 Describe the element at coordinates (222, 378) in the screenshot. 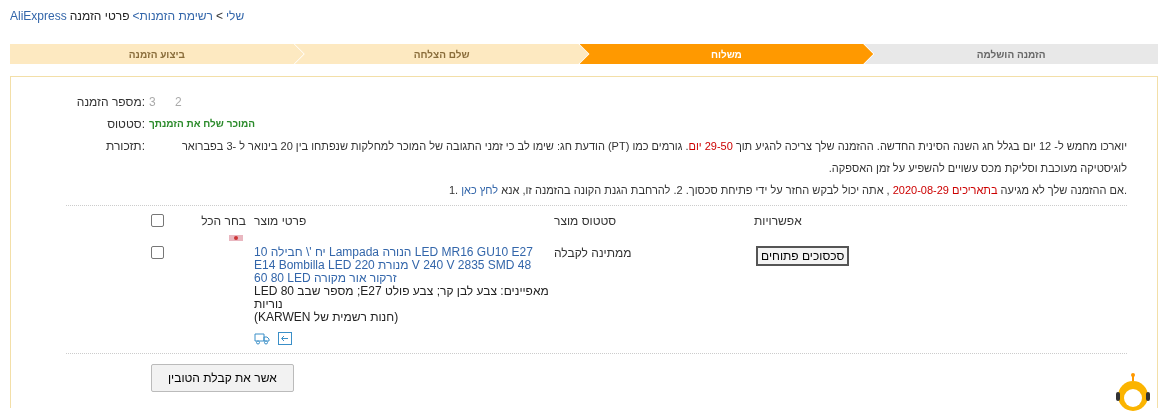

I see `confirm-receipt-button: אשר את קבלת הטובין` at that location.